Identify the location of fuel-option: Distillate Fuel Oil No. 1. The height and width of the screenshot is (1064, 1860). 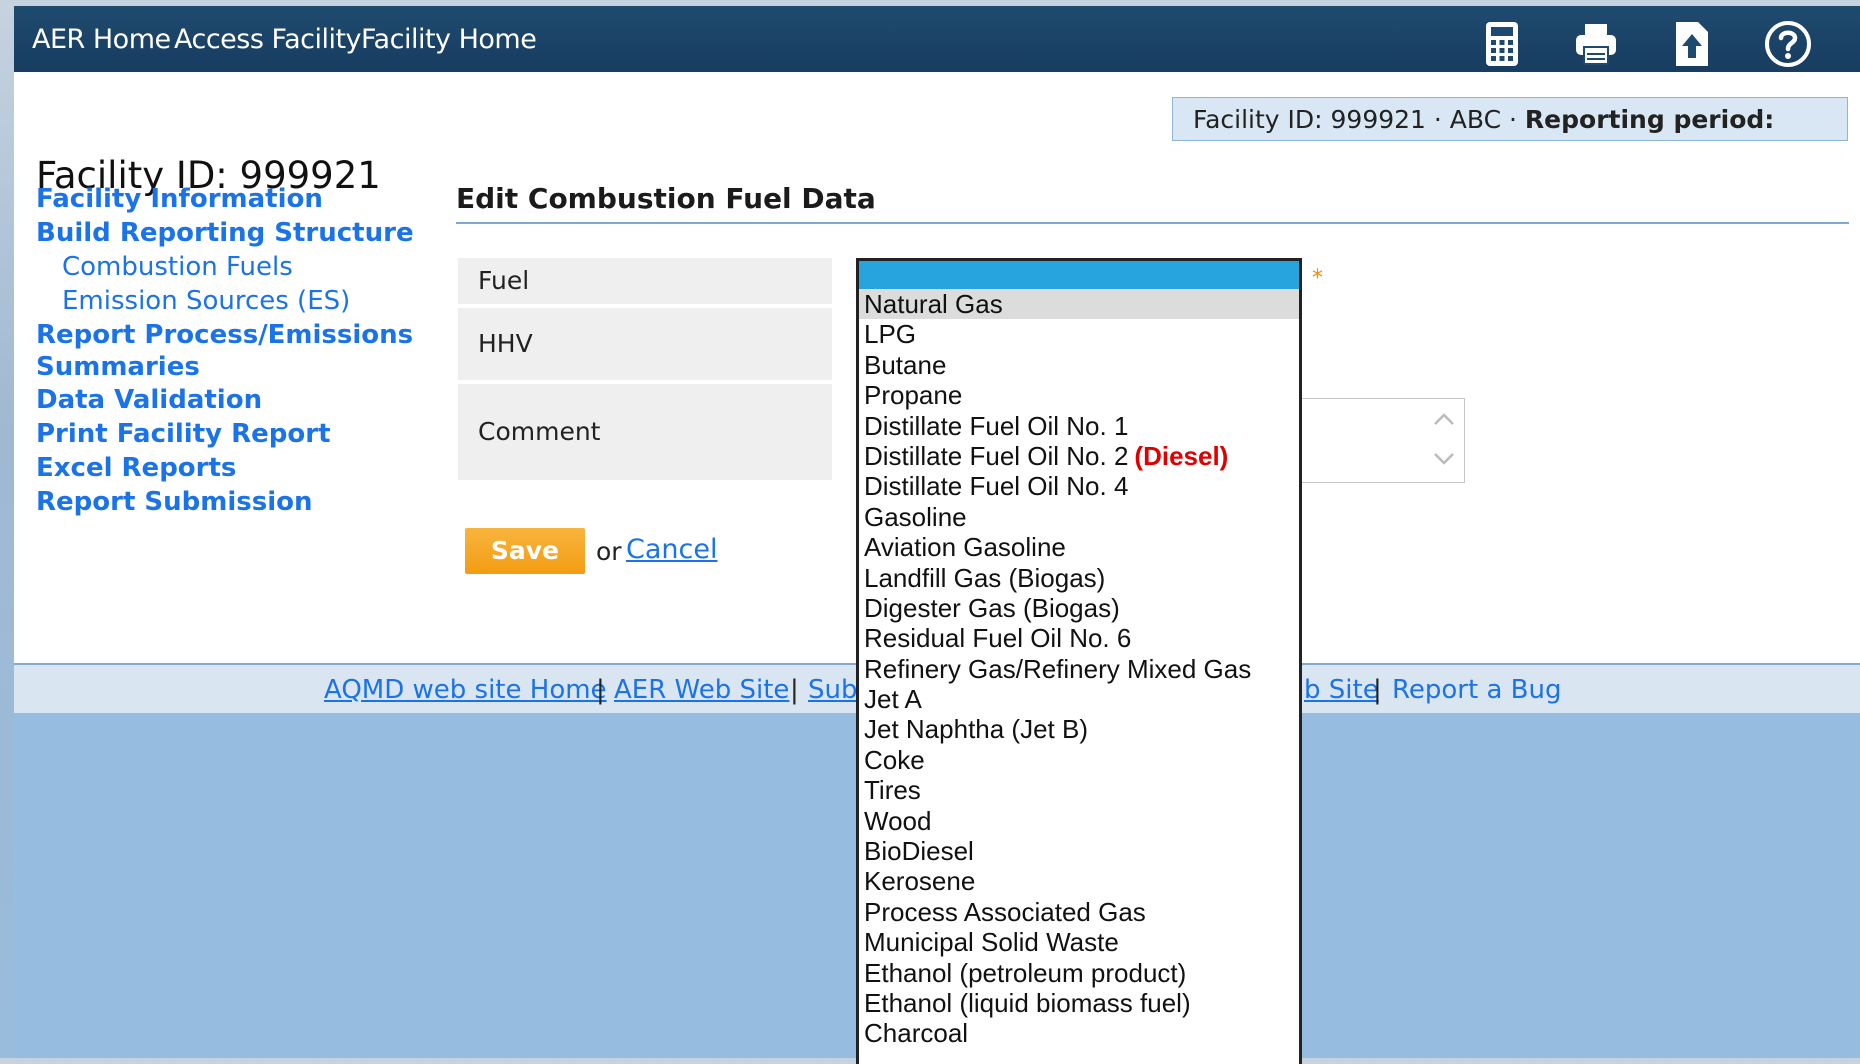
(1079, 426).